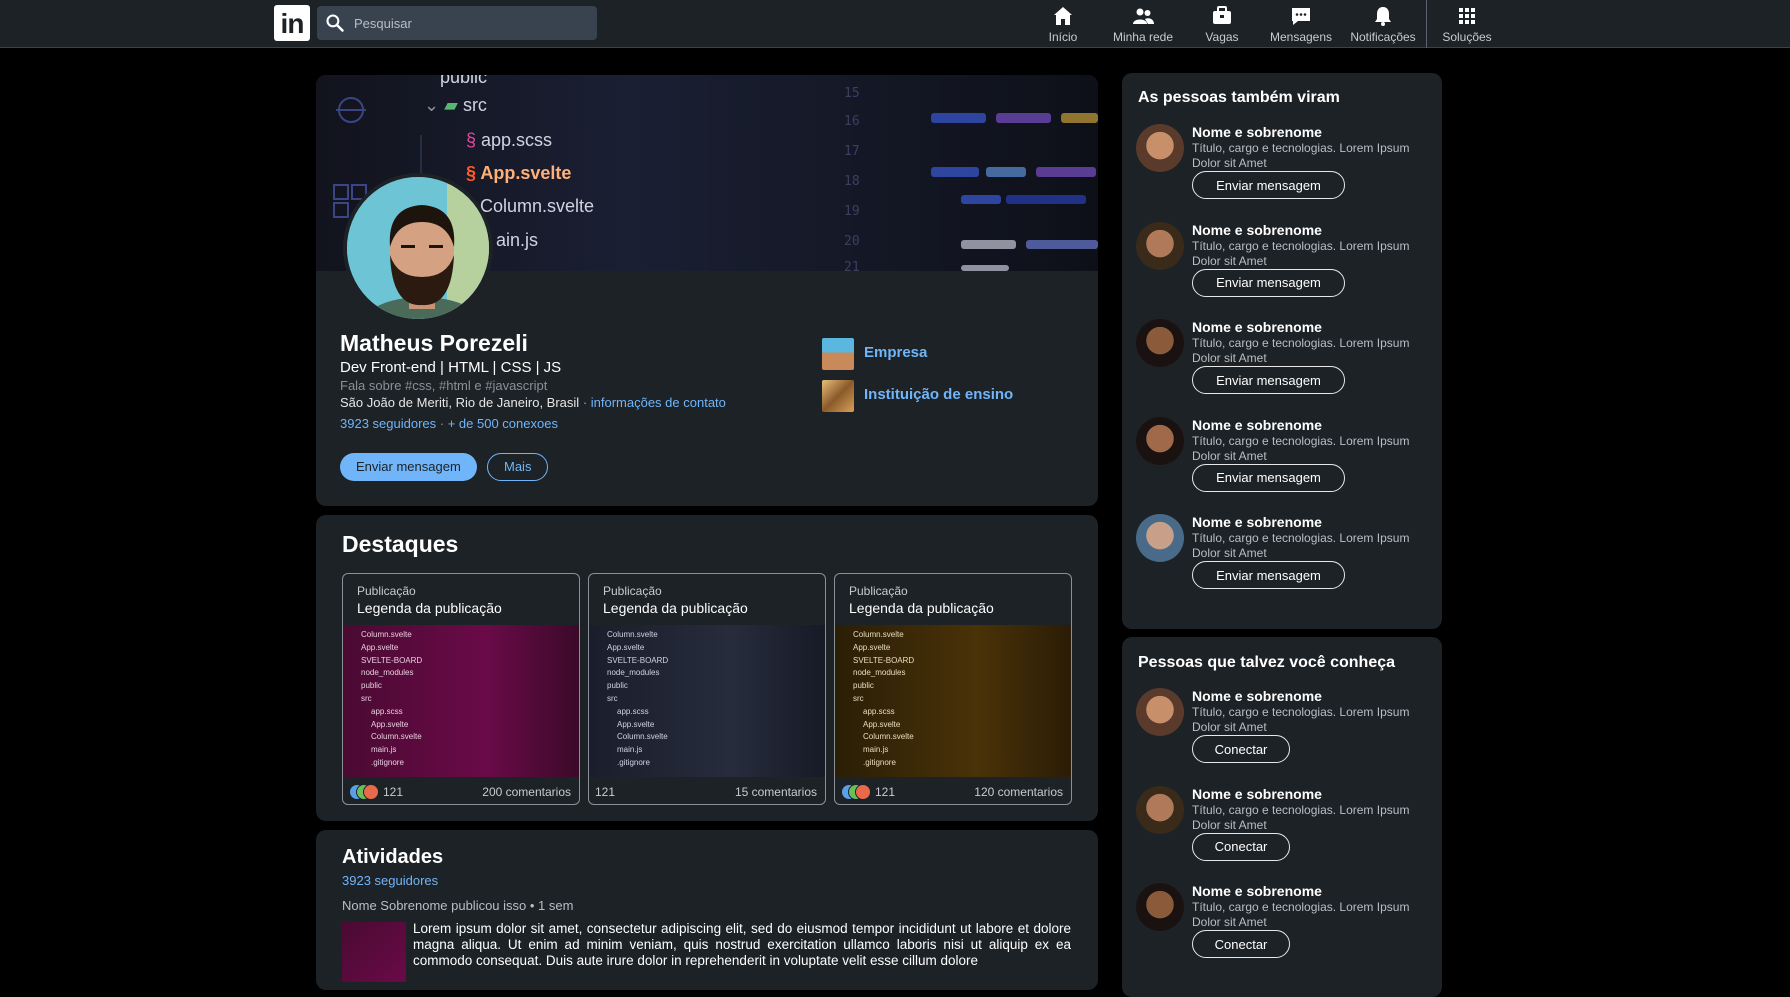 The image size is (1790, 997). What do you see at coordinates (776, 792) in the screenshot?
I see `comment-count: 15 comentarios` at bounding box center [776, 792].